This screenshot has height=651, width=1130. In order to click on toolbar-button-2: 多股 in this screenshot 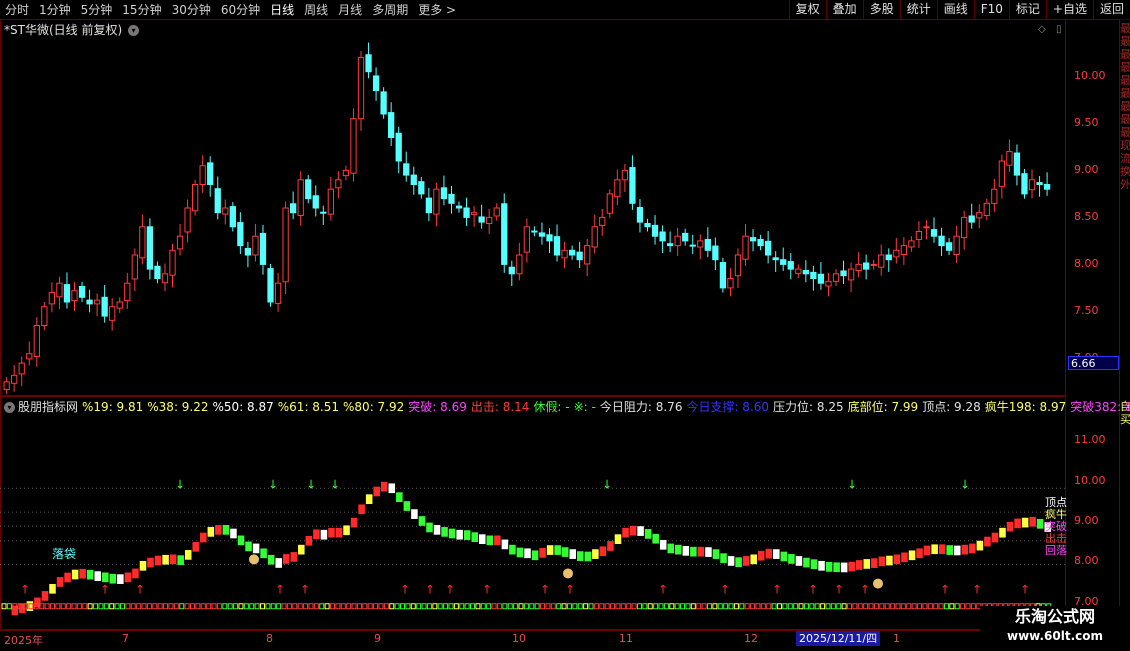, I will do `click(881, 9)`.